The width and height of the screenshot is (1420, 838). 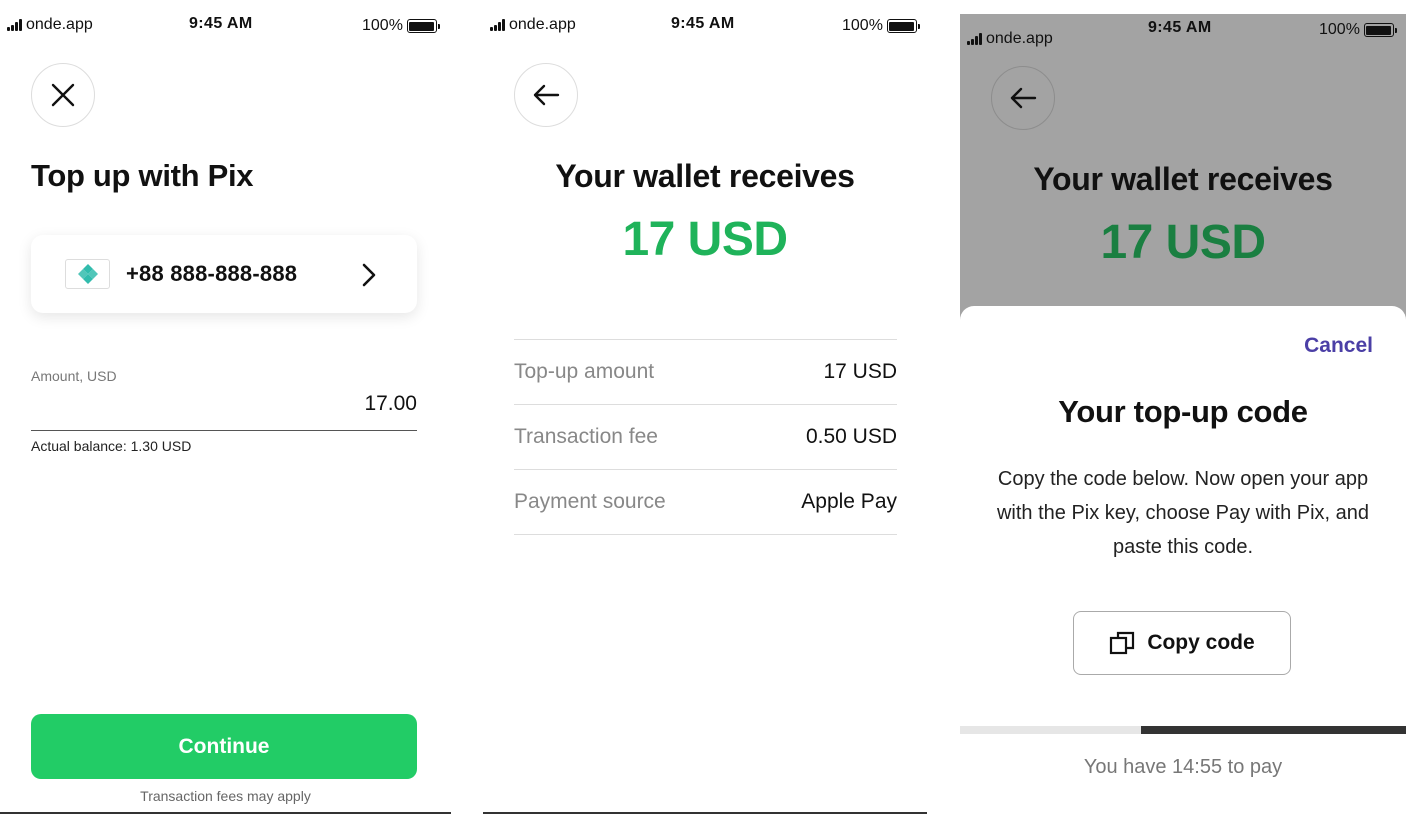 I want to click on close-button, so click(x=63, y=95).